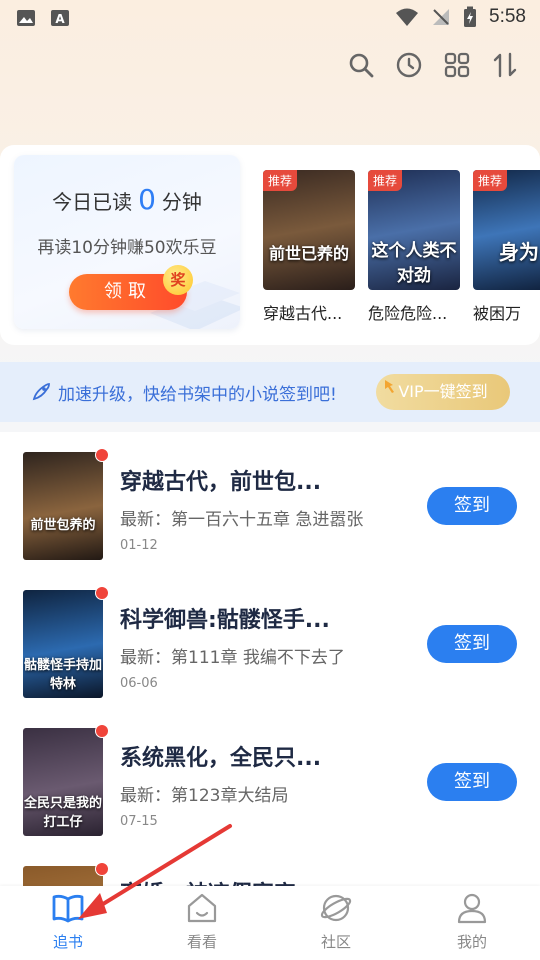 The height and width of the screenshot is (960, 540). I want to click on read-minutes: 0, so click(147, 199).